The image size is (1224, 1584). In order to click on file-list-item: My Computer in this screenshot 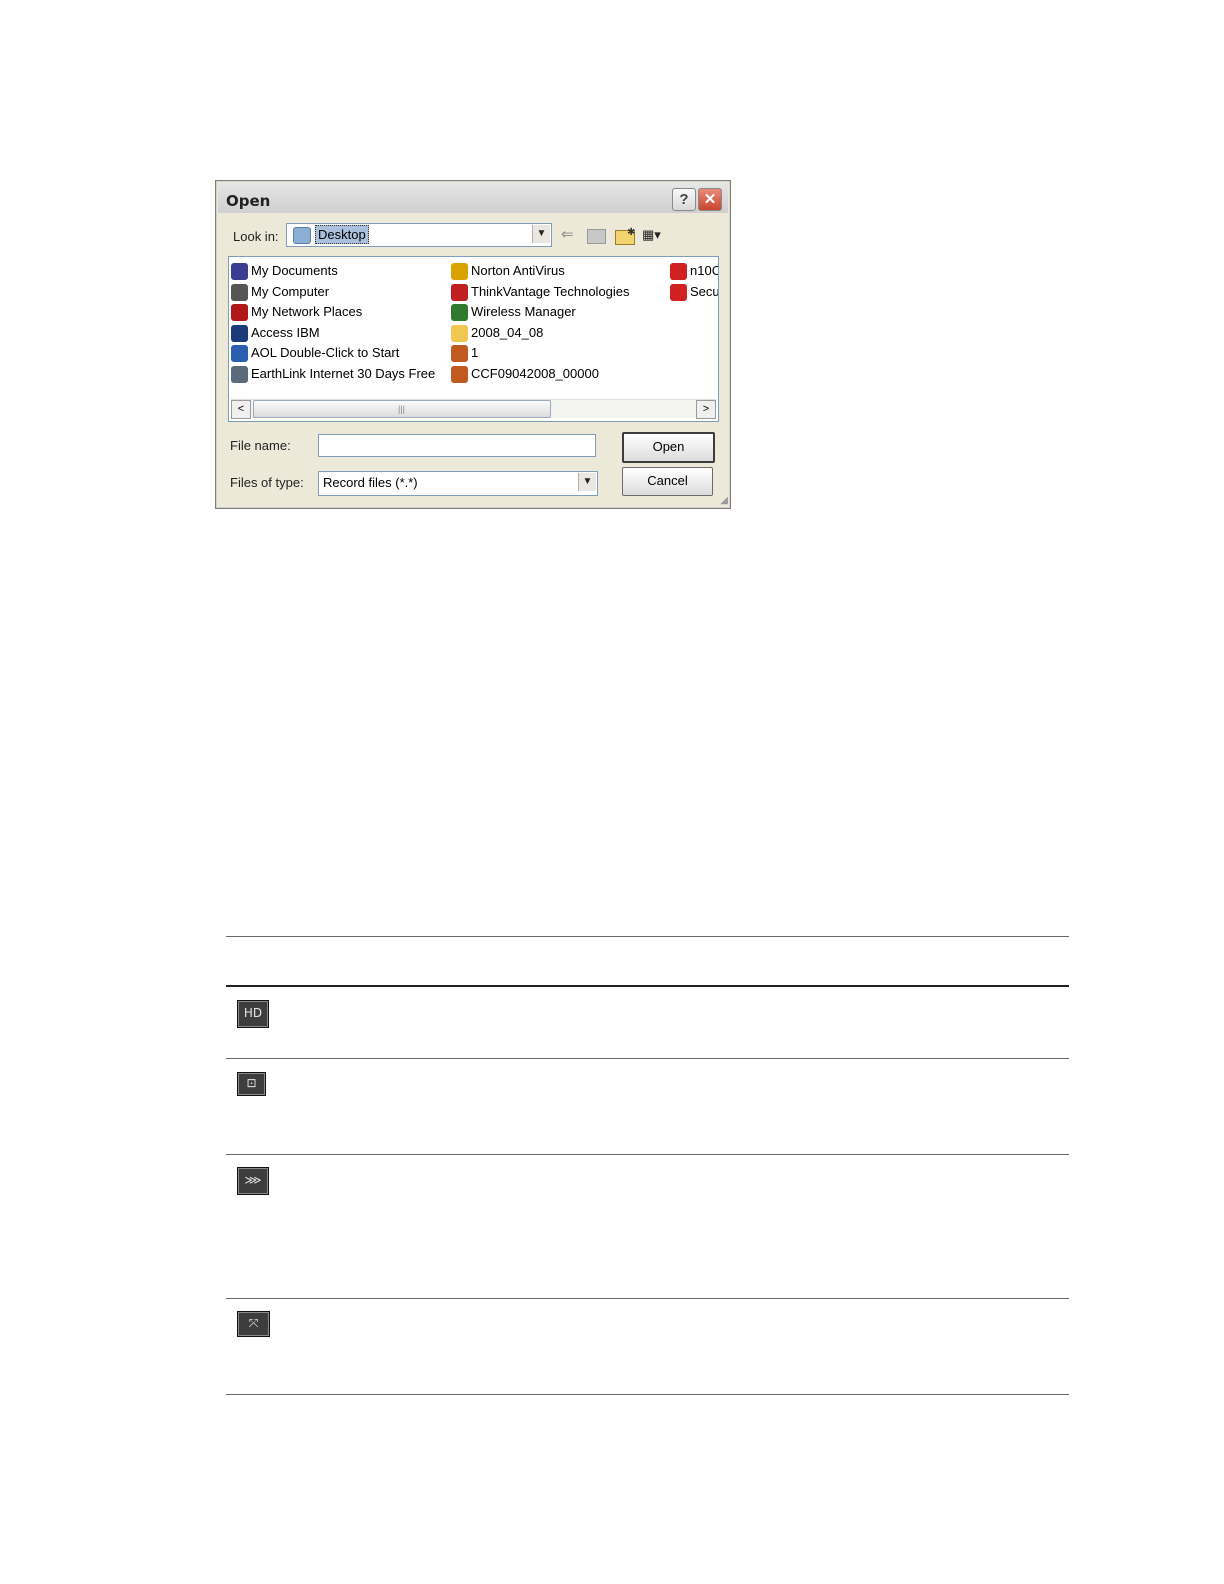, I will do `click(333, 292)`.